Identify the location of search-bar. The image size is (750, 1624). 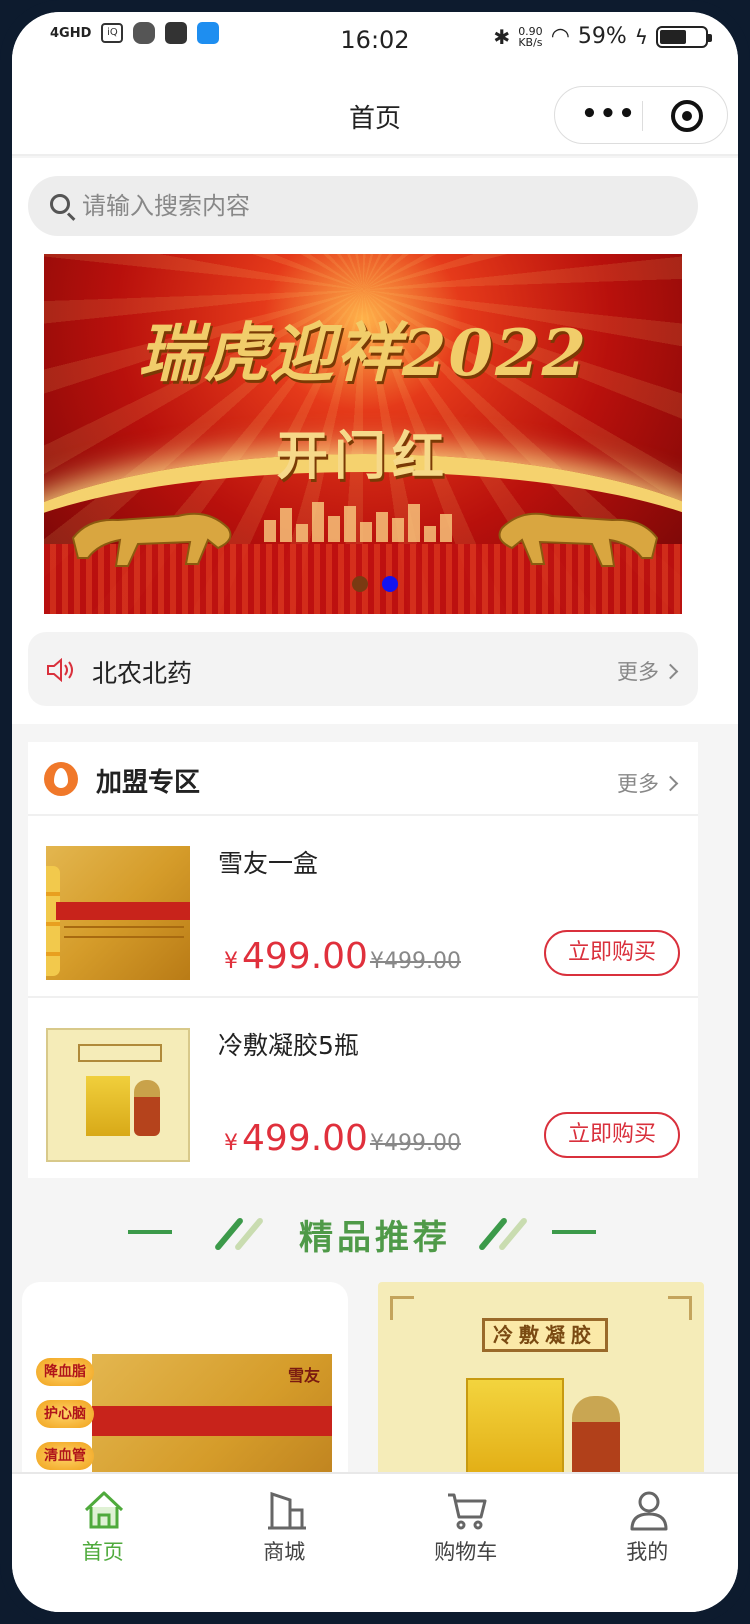
(363, 206).